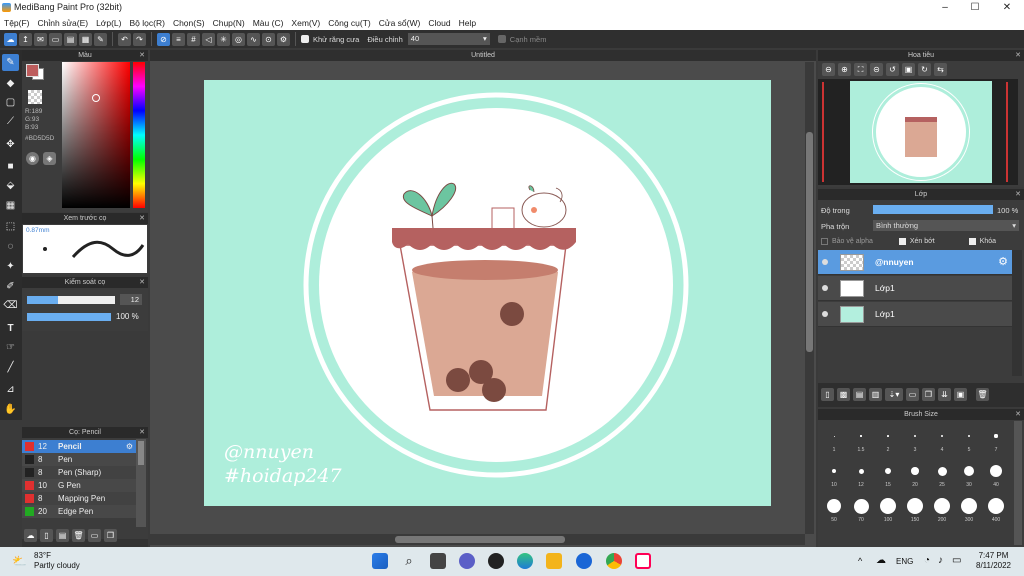 This screenshot has height=576, width=1024. I want to click on brush-size-option: 400, so click(996, 511).